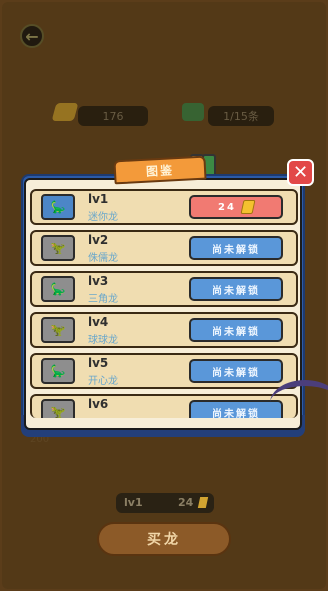 This screenshot has width=328, height=591. What do you see at coordinates (98, 240) in the screenshot?
I see `level-label: lv2` at bounding box center [98, 240].